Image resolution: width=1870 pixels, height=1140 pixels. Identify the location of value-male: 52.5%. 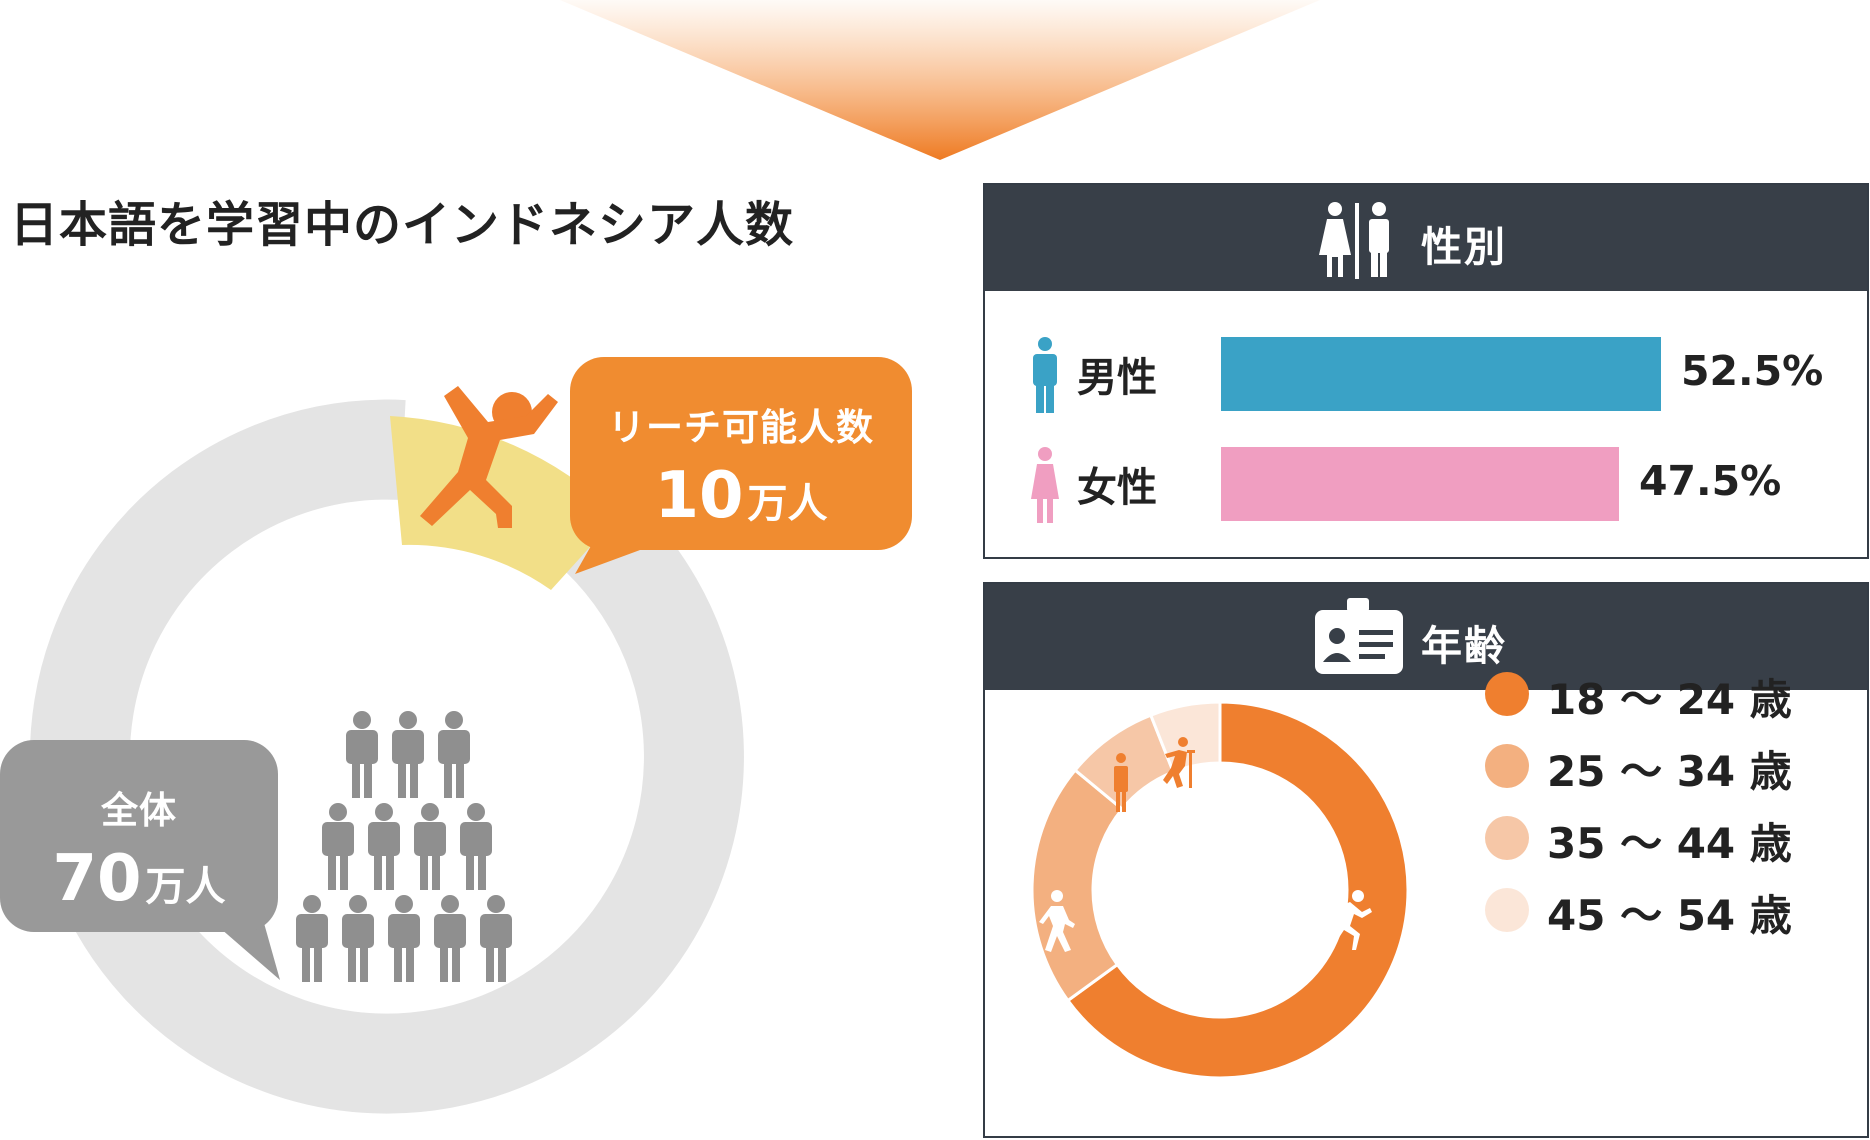
(1752, 371).